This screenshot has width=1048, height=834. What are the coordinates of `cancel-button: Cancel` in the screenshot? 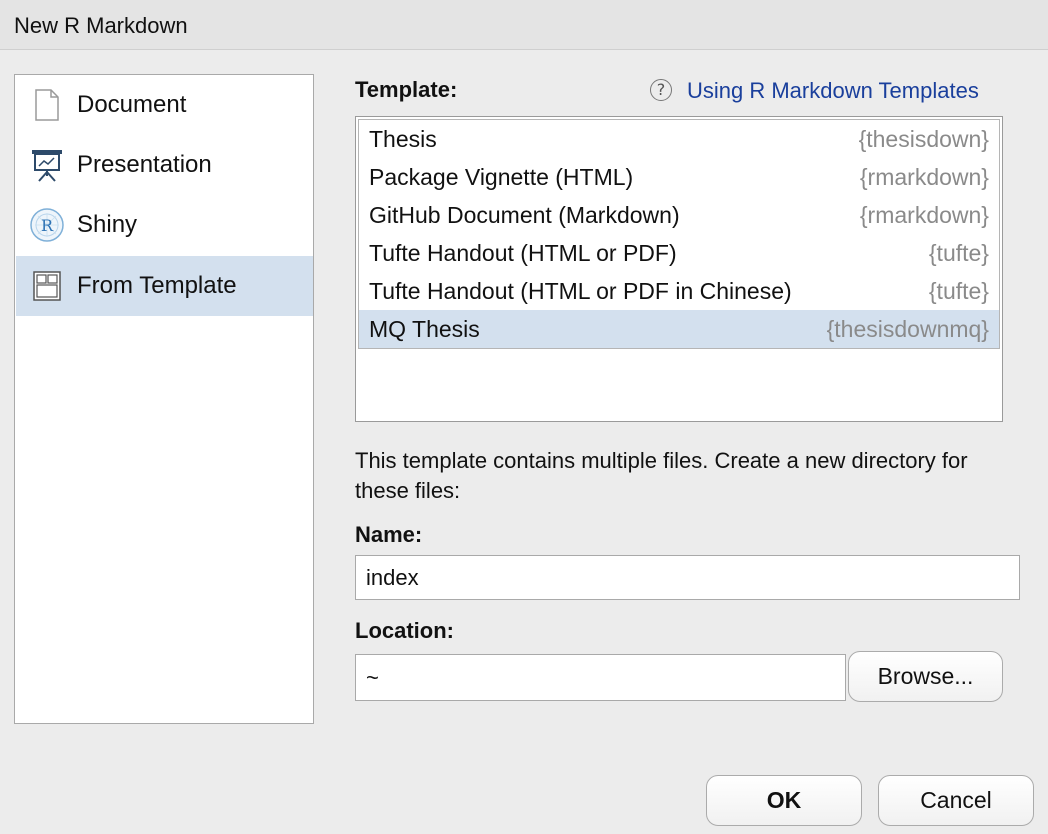 It's located at (956, 800).